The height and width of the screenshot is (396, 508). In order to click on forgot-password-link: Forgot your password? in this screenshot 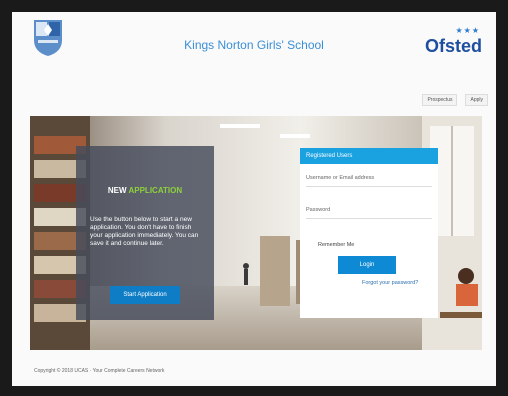, I will do `click(390, 283)`.